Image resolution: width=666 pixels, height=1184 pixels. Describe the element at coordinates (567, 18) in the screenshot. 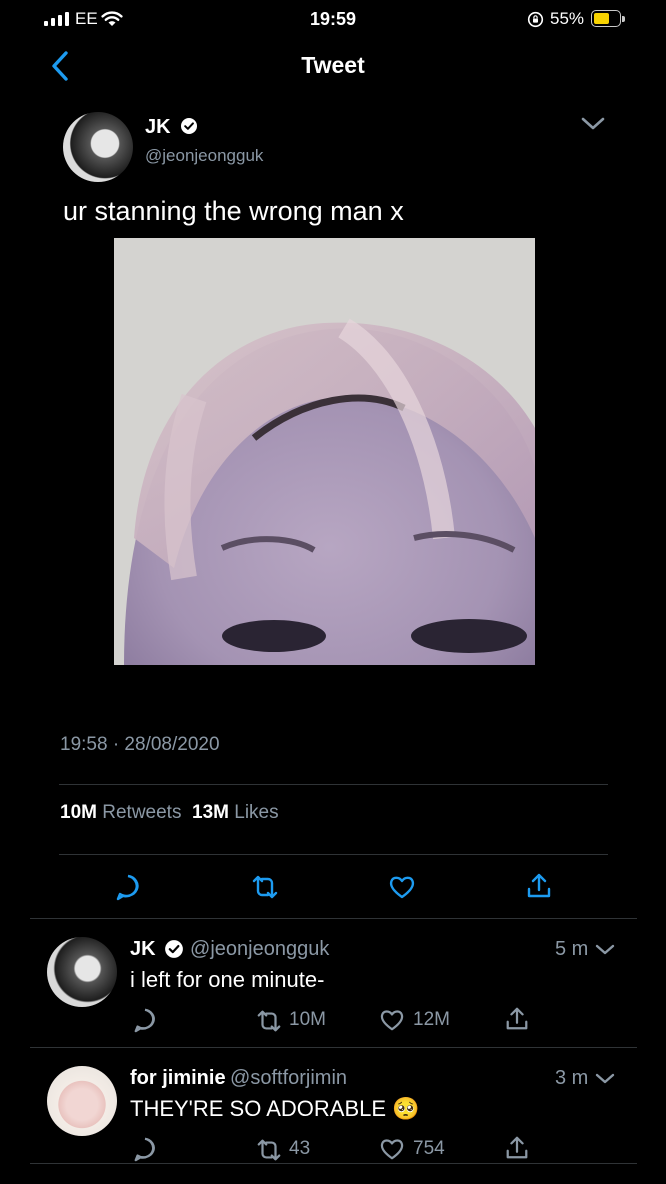

I see `battery-percent: 55%` at that location.